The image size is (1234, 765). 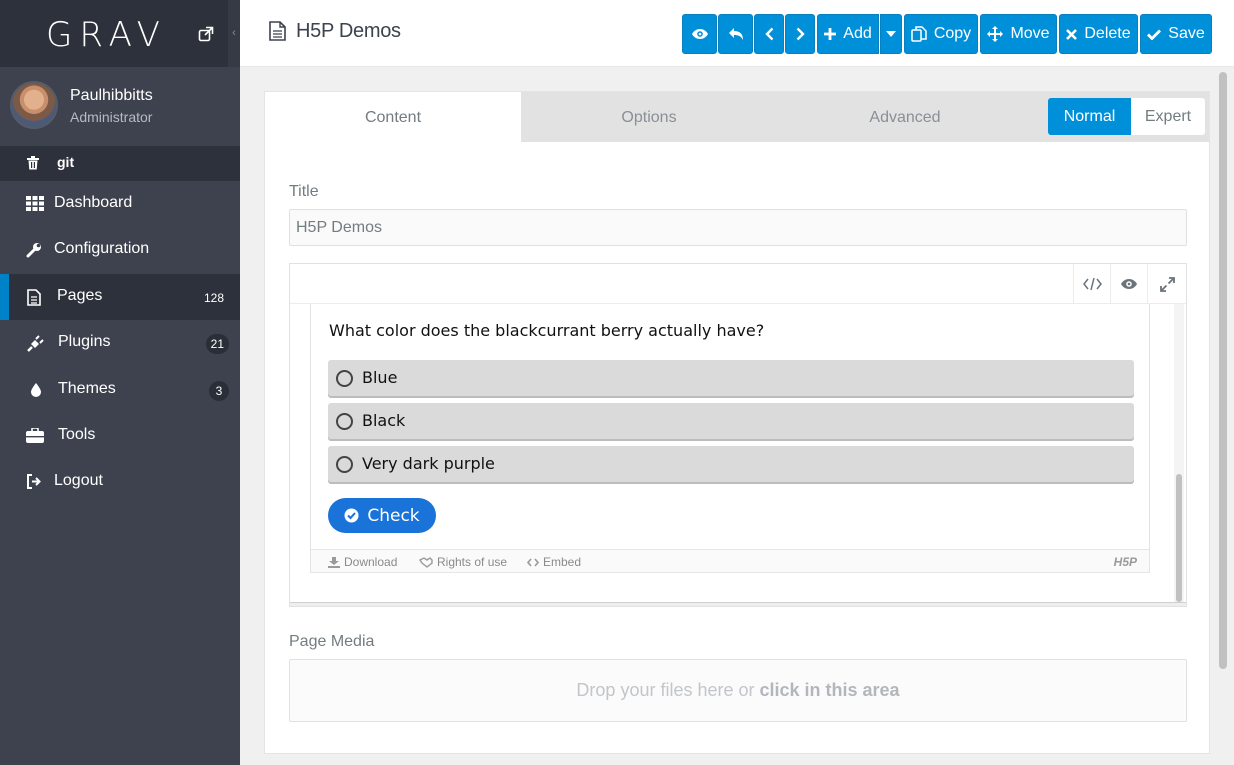 What do you see at coordinates (351, 515) in the screenshot?
I see `check-circle-icon` at bounding box center [351, 515].